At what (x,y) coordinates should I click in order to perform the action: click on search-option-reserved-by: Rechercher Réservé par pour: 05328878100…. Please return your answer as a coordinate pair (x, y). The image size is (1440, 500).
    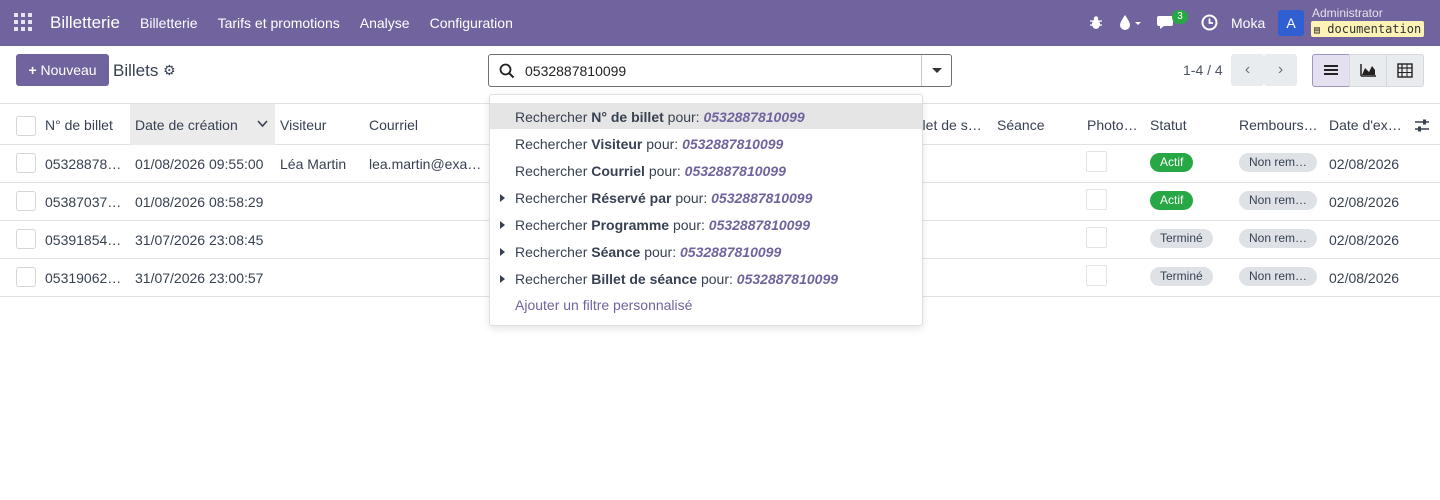
    Looking at the image, I should click on (706, 197).